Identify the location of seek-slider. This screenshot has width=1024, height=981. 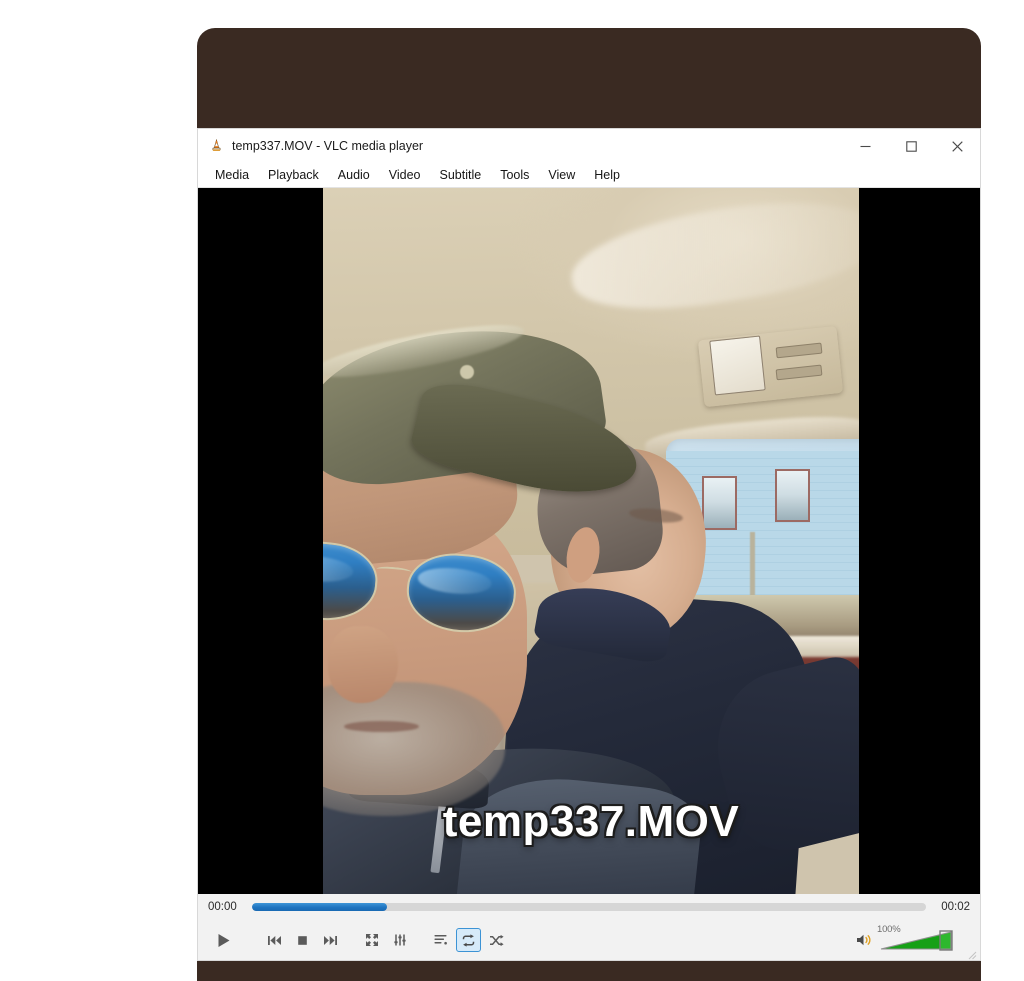
(589, 907).